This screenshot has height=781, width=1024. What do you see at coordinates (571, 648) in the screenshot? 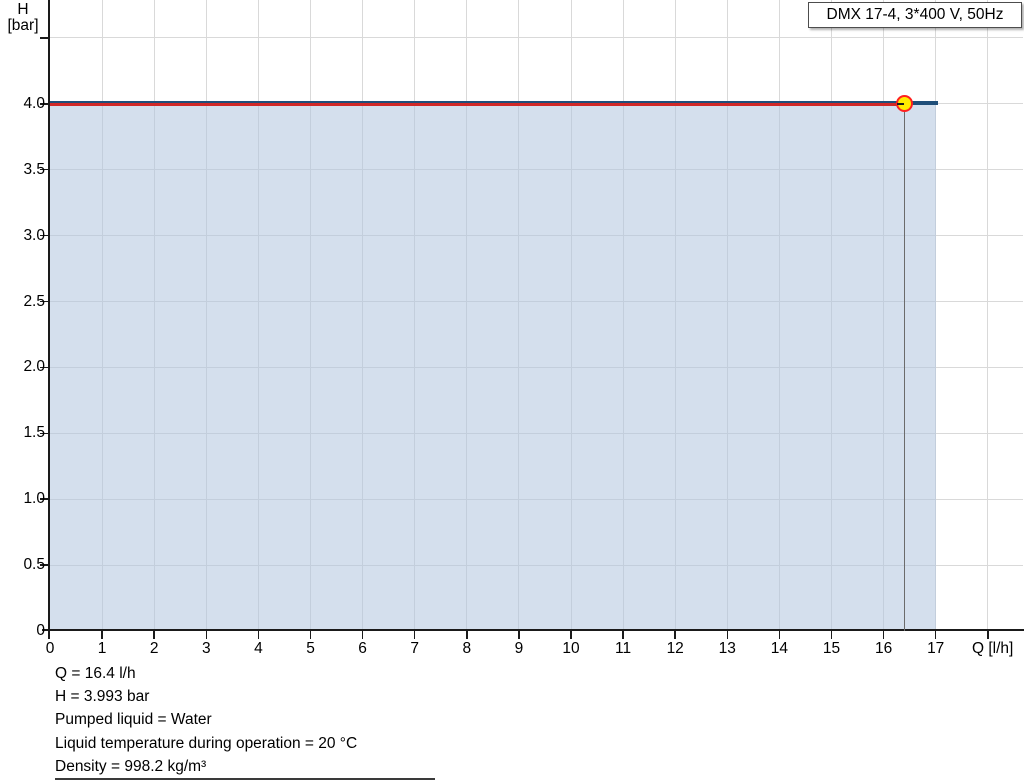
I see `x-tick-label: 10` at bounding box center [571, 648].